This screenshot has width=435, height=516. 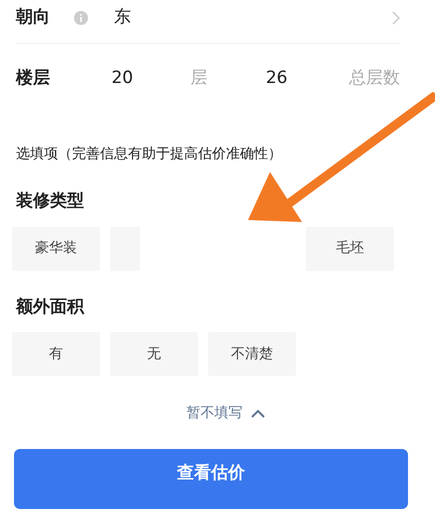 What do you see at coordinates (154, 354) in the screenshot?
I see `option-button: 无` at bounding box center [154, 354].